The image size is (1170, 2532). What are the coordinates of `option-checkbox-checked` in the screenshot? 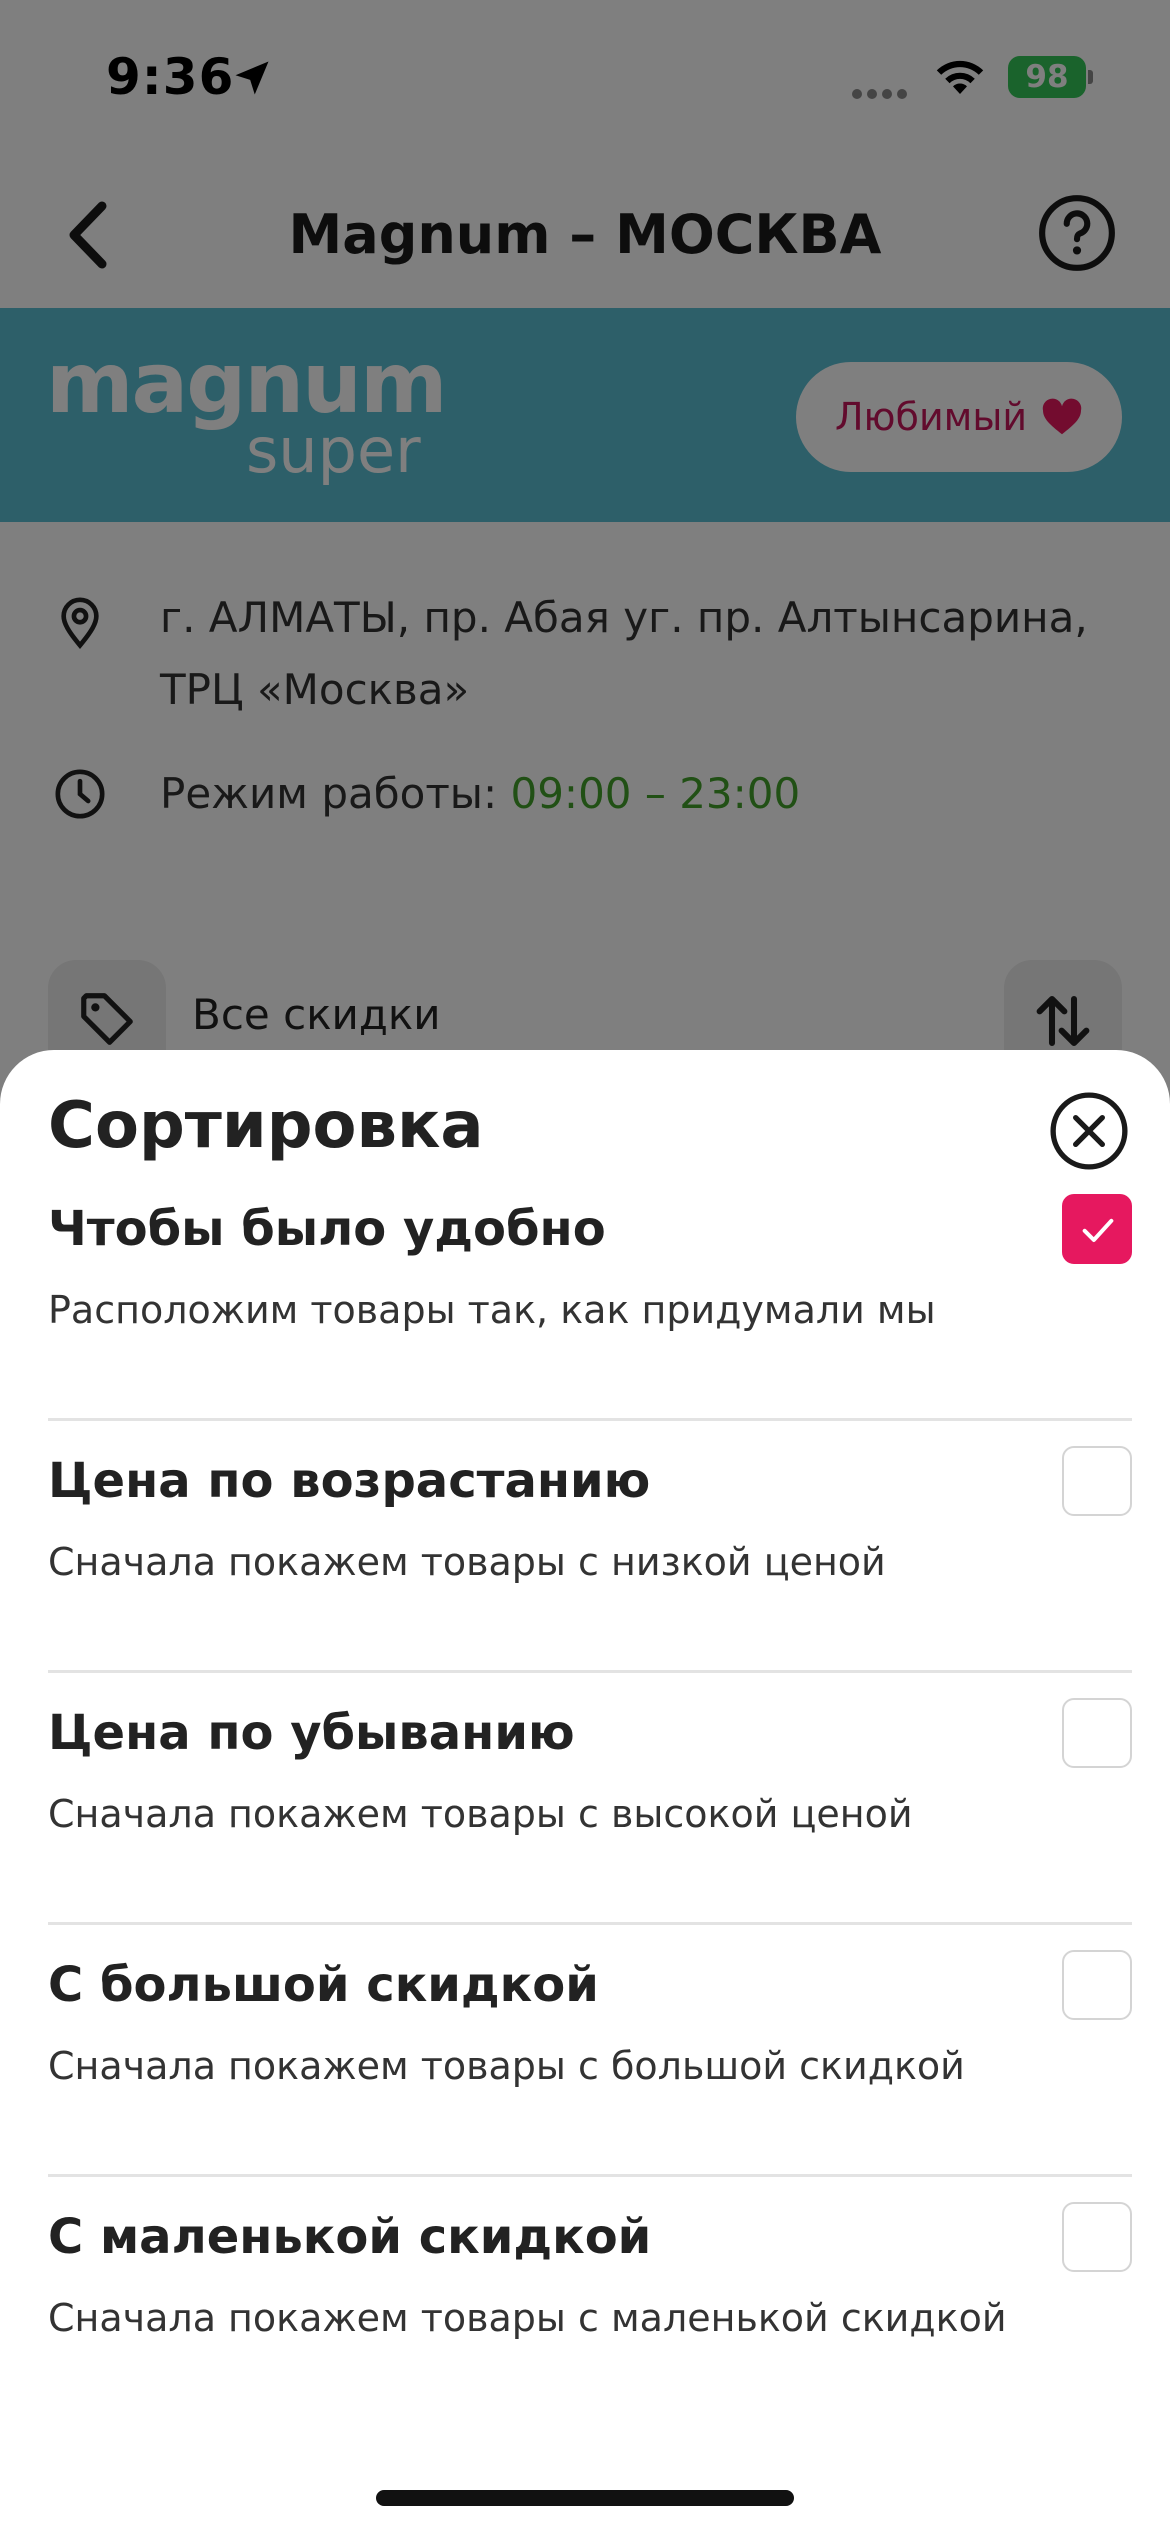 It's located at (1097, 1229).